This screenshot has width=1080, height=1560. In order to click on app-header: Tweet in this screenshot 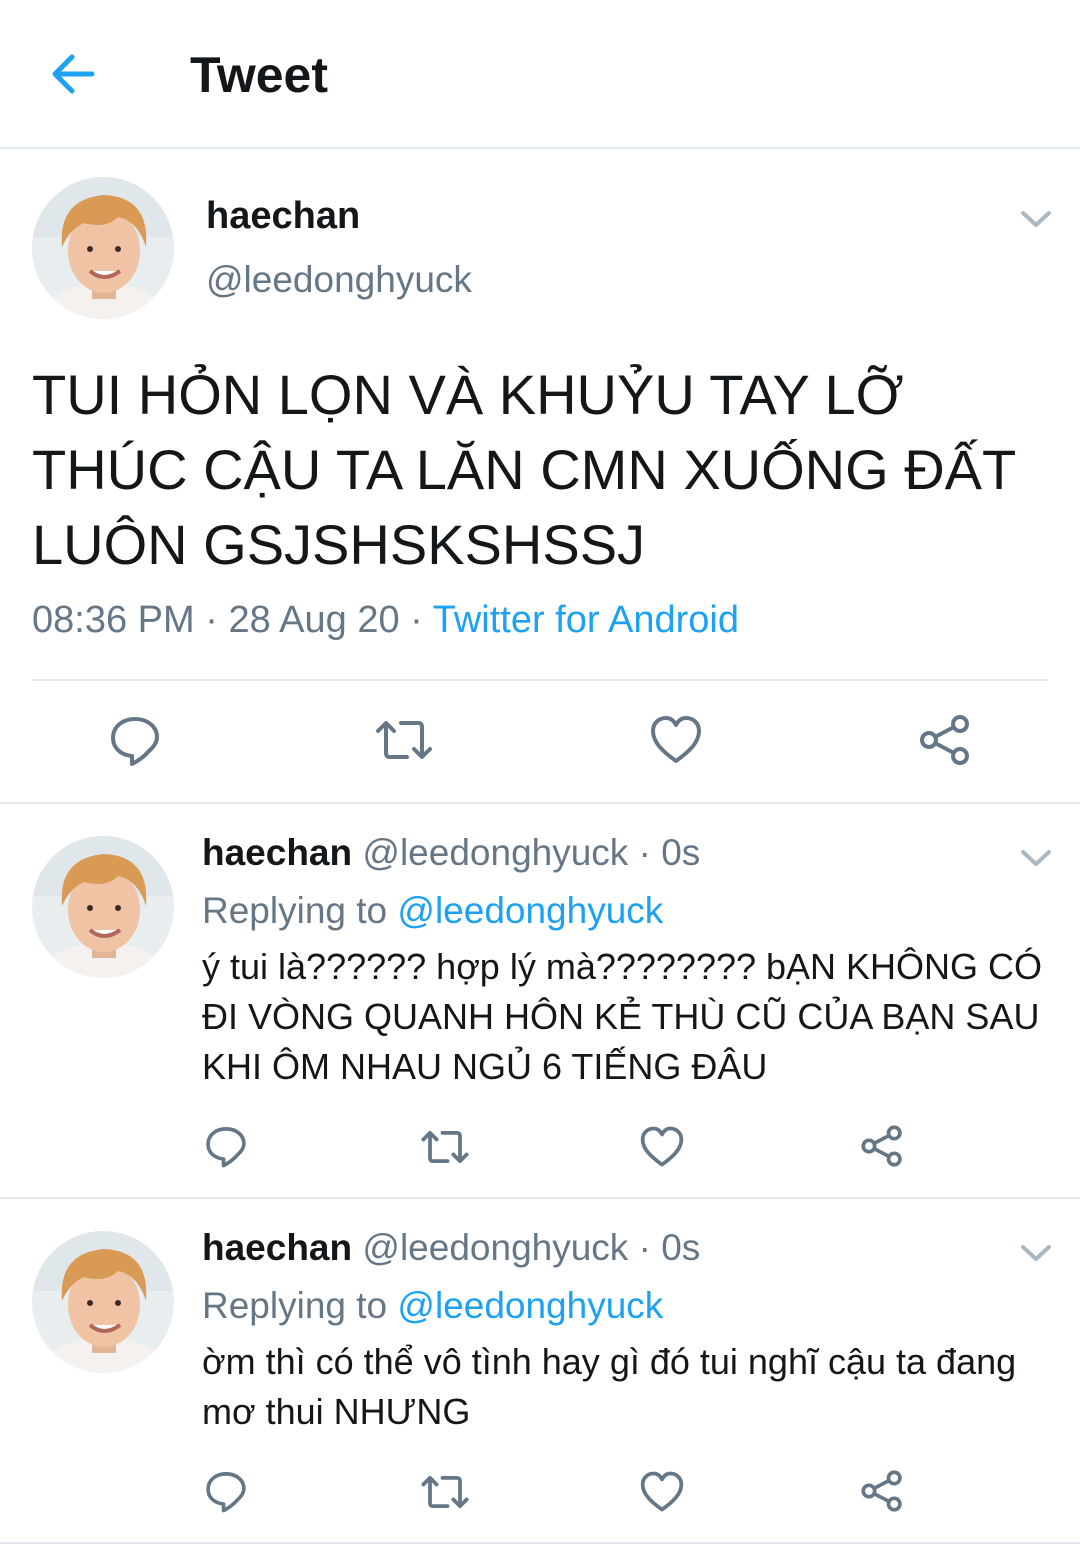, I will do `click(540, 74)`.